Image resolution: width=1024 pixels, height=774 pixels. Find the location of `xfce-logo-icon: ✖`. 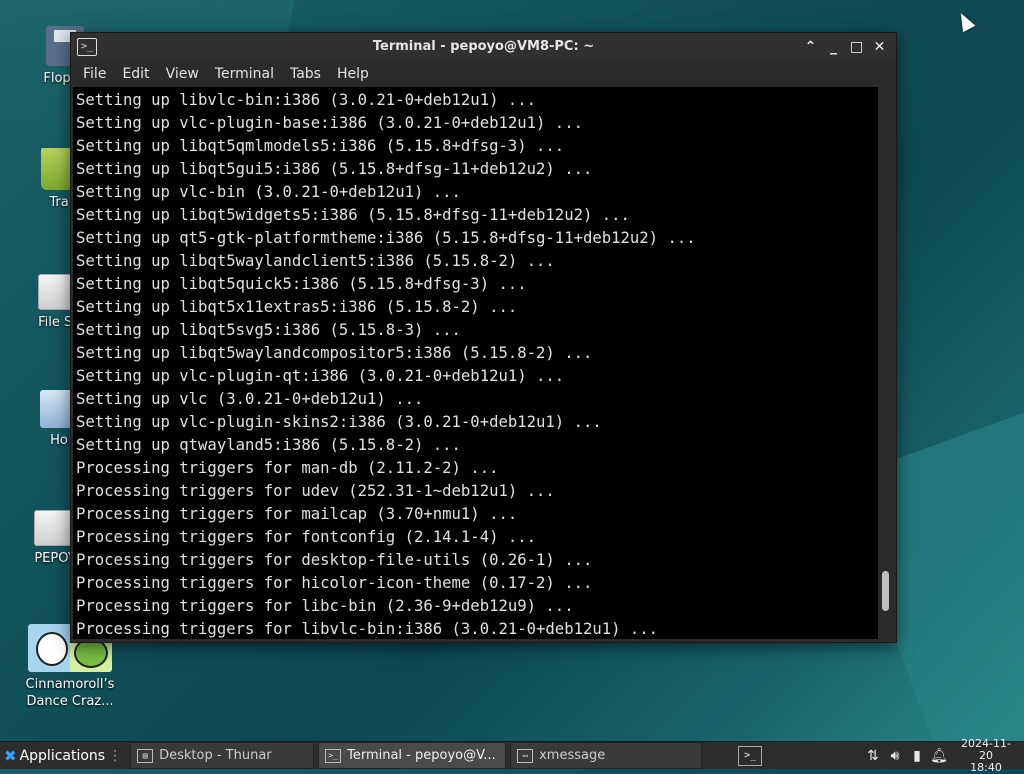

xfce-logo-icon: ✖ is located at coordinates (10, 755).